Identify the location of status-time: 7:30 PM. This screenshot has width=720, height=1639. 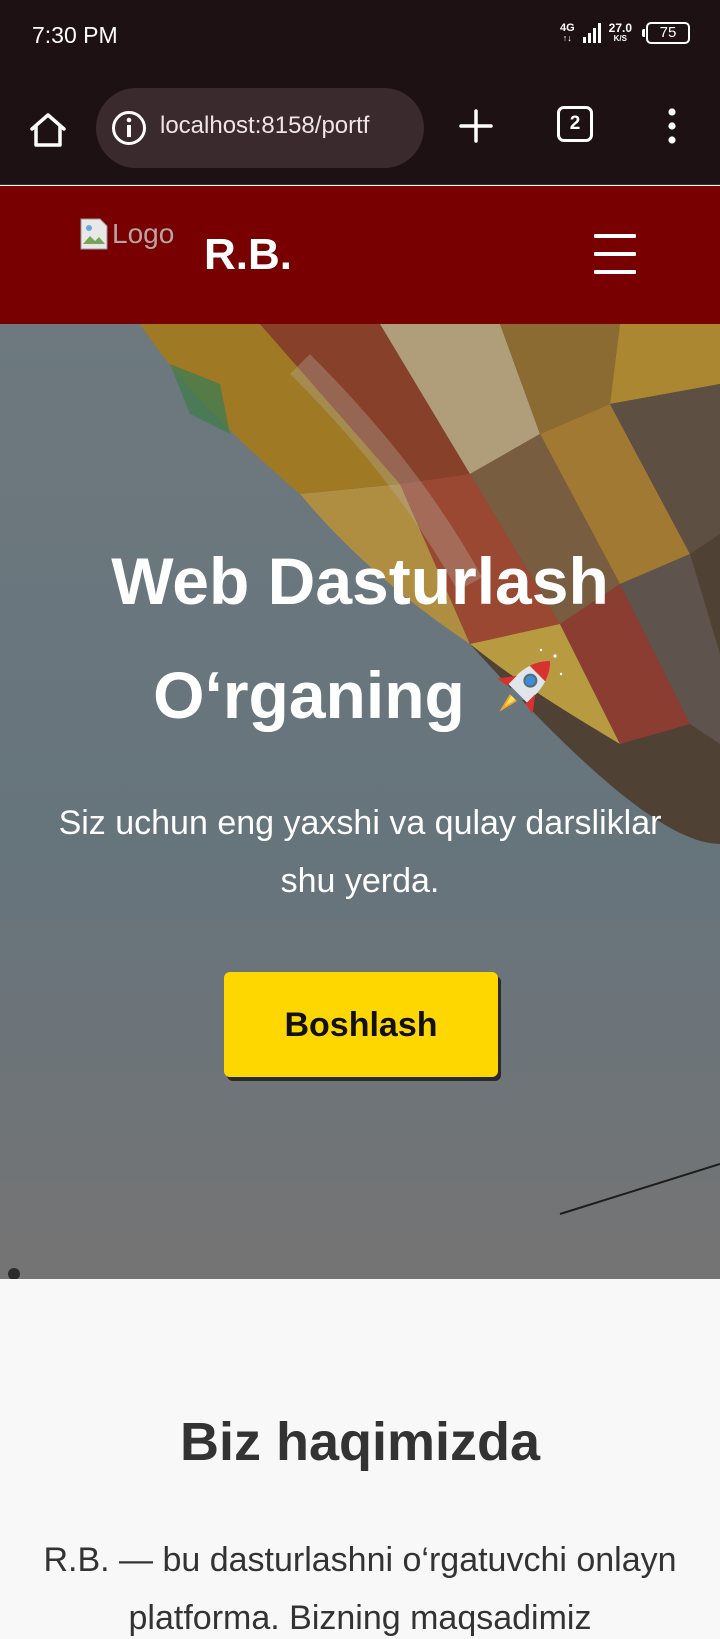
(75, 35).